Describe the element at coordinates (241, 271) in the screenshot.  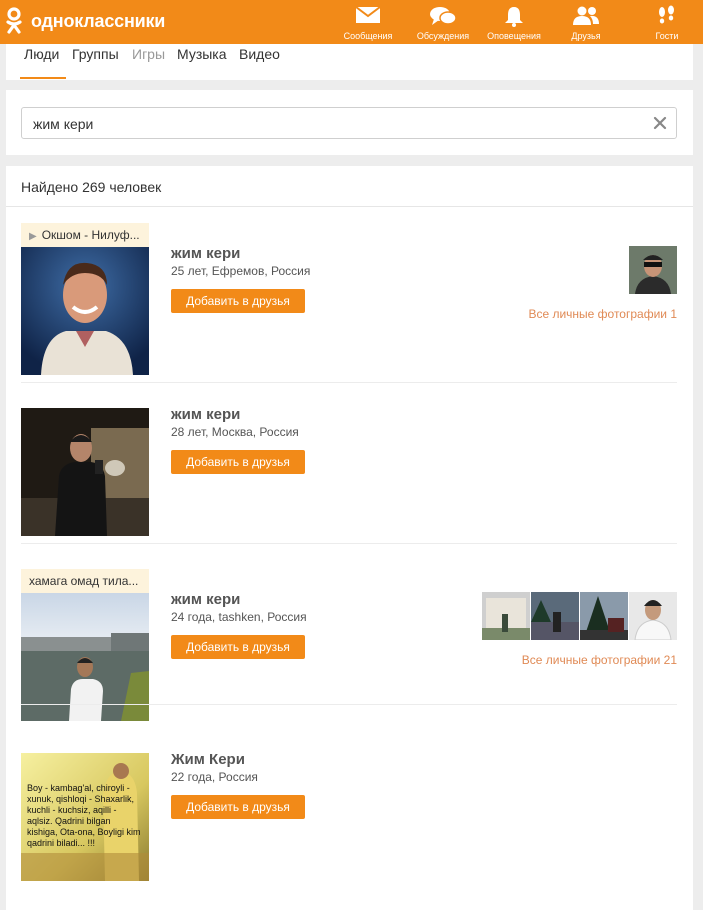
I see `person-details: 25 лет, Ефремов, Россия` at that location.